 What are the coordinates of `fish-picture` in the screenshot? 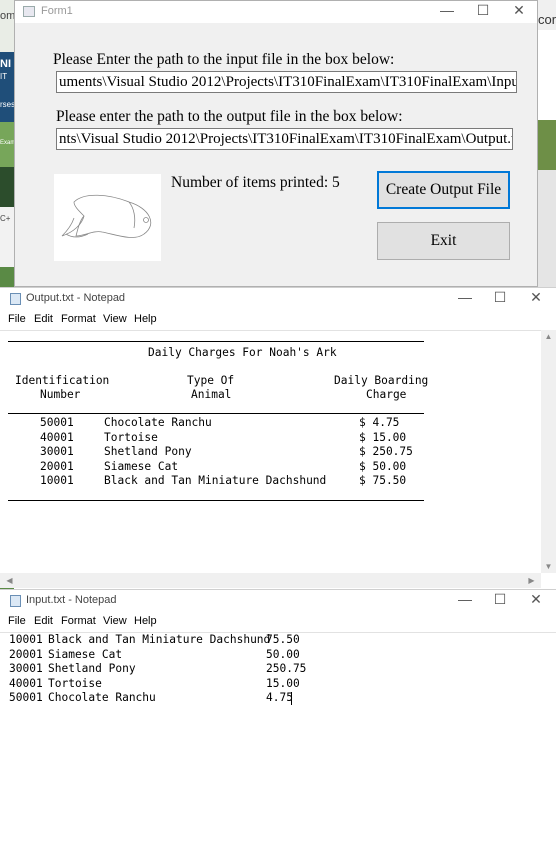 It's located at (107, 217).